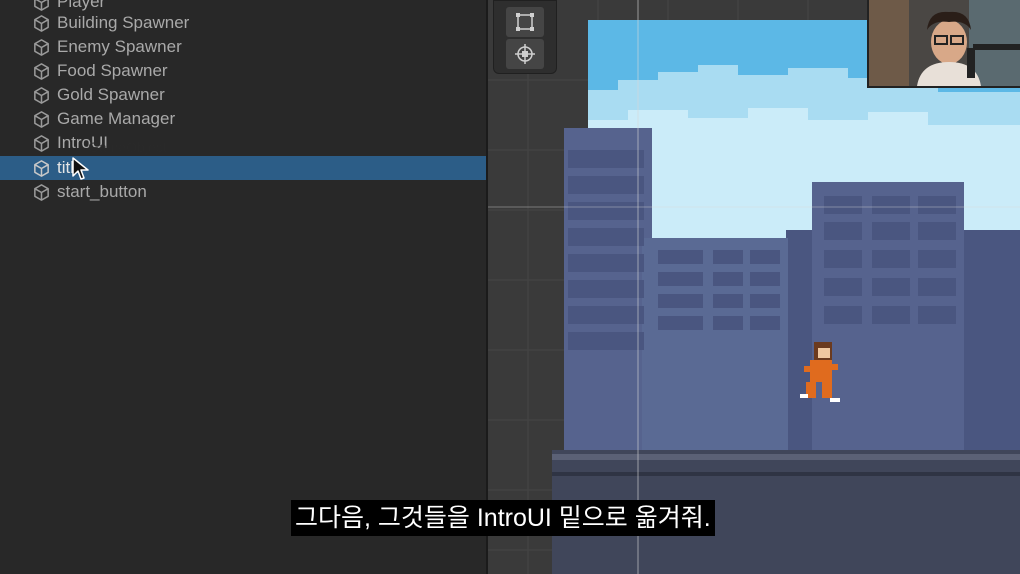 The height and width of the screenshot is (574, 1020). What do you see at coordinates (116, 118) in the screenshot?
I see `hierarchy-item-label: Game Manager` at bounding box center [116, 118].